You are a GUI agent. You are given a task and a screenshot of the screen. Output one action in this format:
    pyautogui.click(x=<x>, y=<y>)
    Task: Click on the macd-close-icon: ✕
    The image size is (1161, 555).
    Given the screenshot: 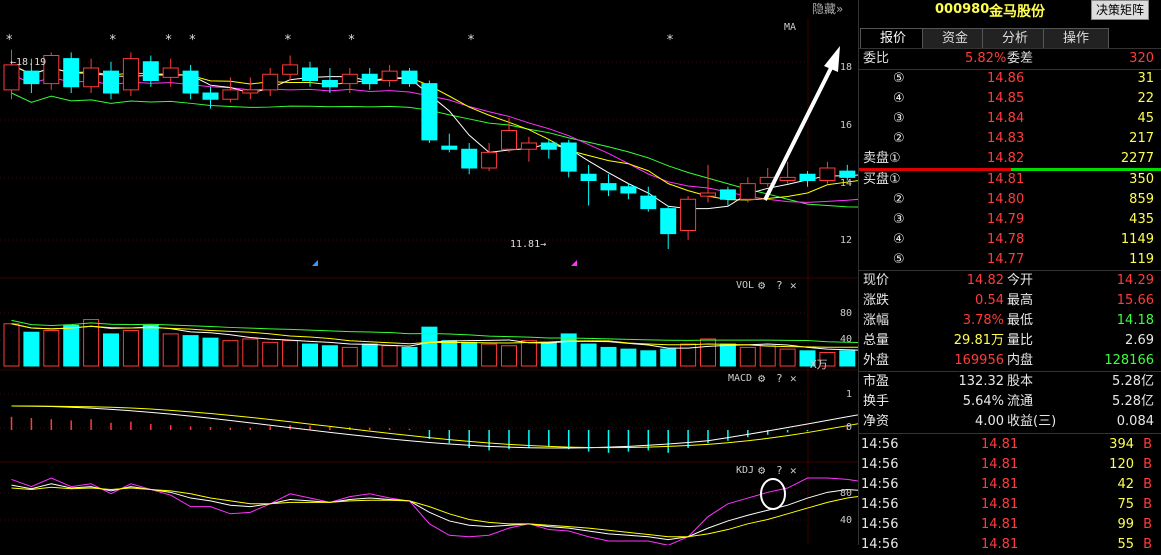 What is the action you would take?
    pyautogui.click(x=793, y=378)
    